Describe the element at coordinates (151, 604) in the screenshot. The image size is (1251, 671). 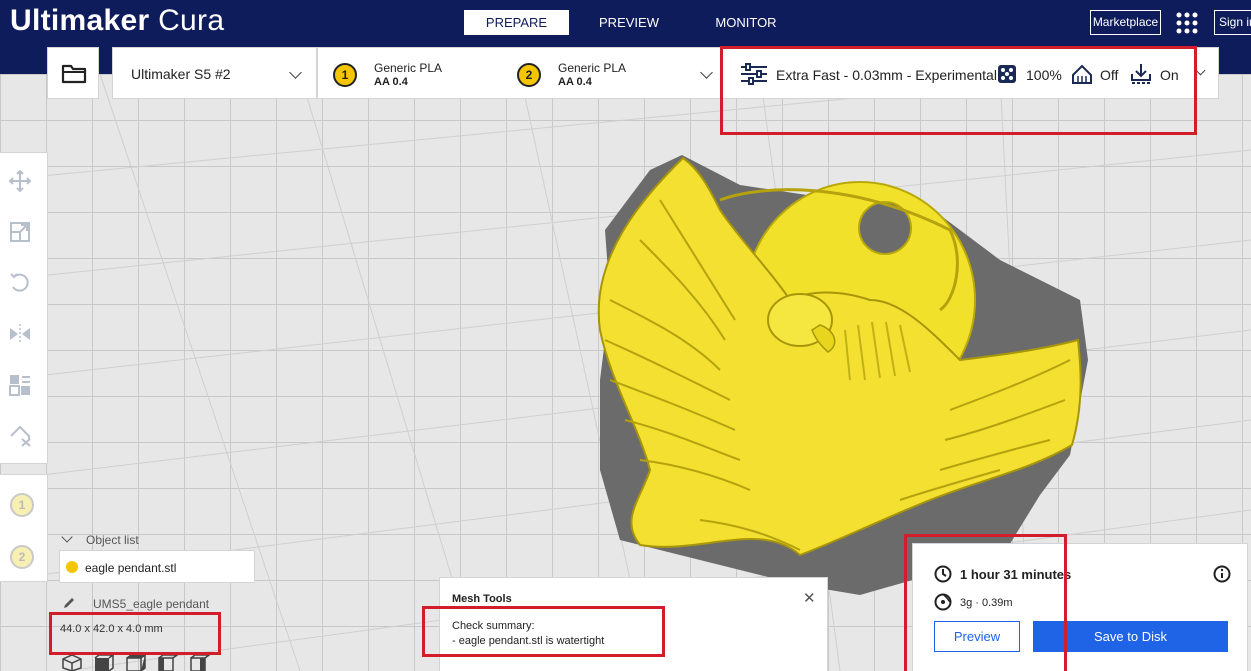
I see `job-name: UMS5_eagle pendant` at that location.